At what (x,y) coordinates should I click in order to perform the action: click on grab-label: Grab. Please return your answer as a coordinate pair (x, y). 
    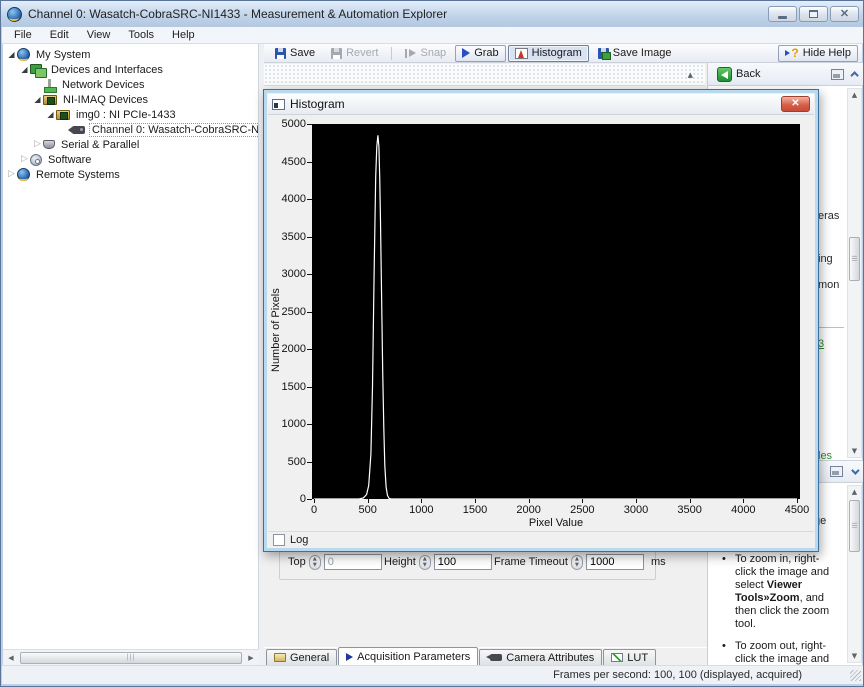
    Looking at the image, I should click on (486, 53).